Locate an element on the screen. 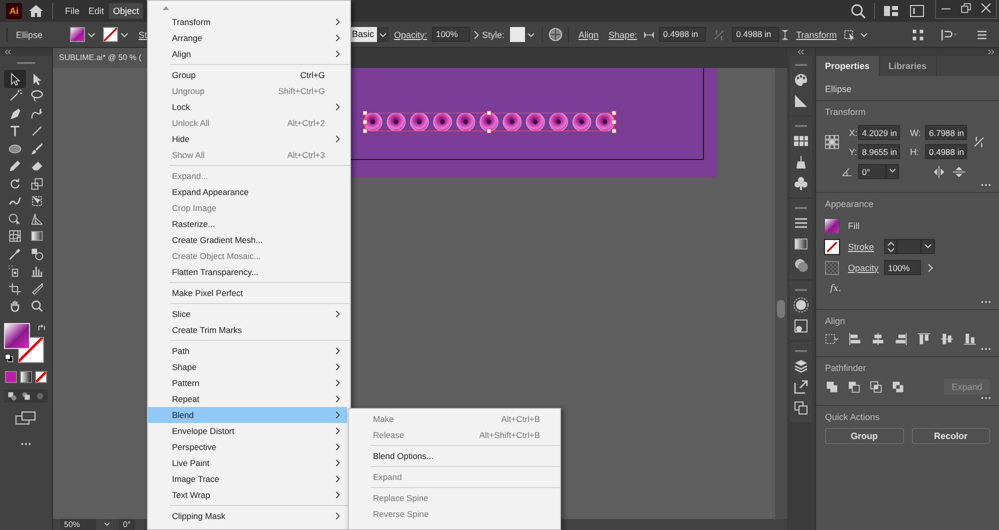 The width and height of the screenshot is (999, 530). swatches-icon is located at coordinates (801, 141).